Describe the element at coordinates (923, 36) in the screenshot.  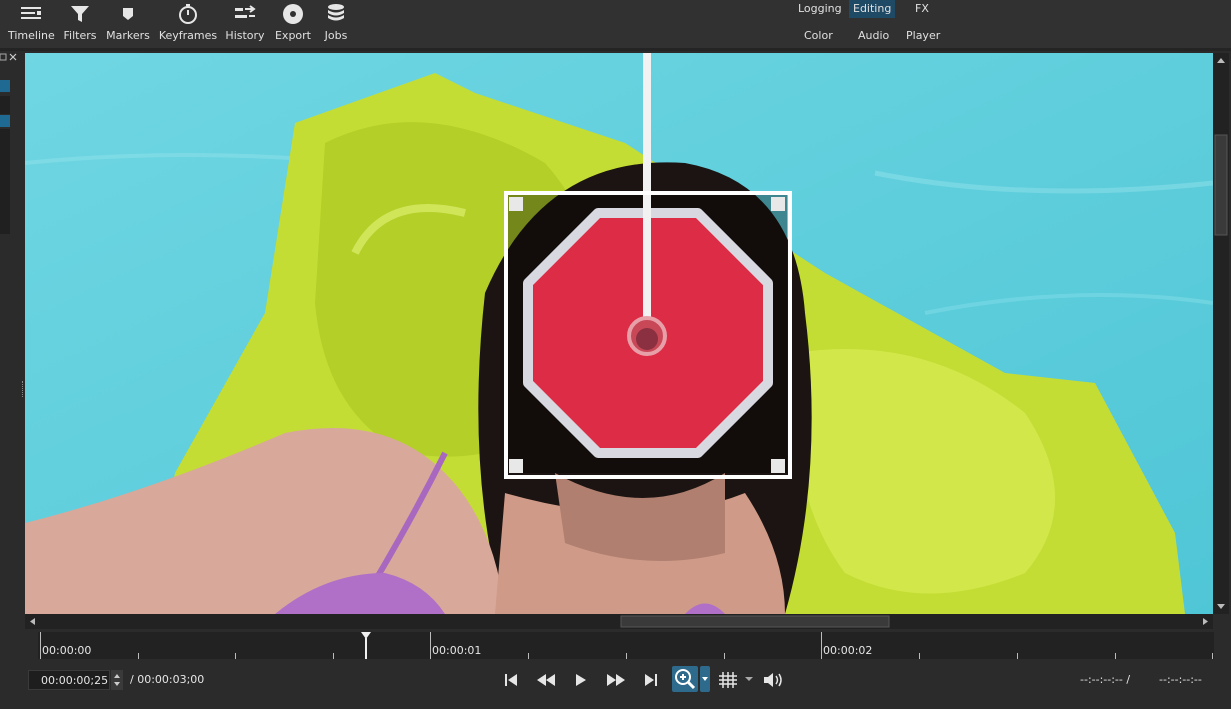
I see `layout-player: Player` at that location.